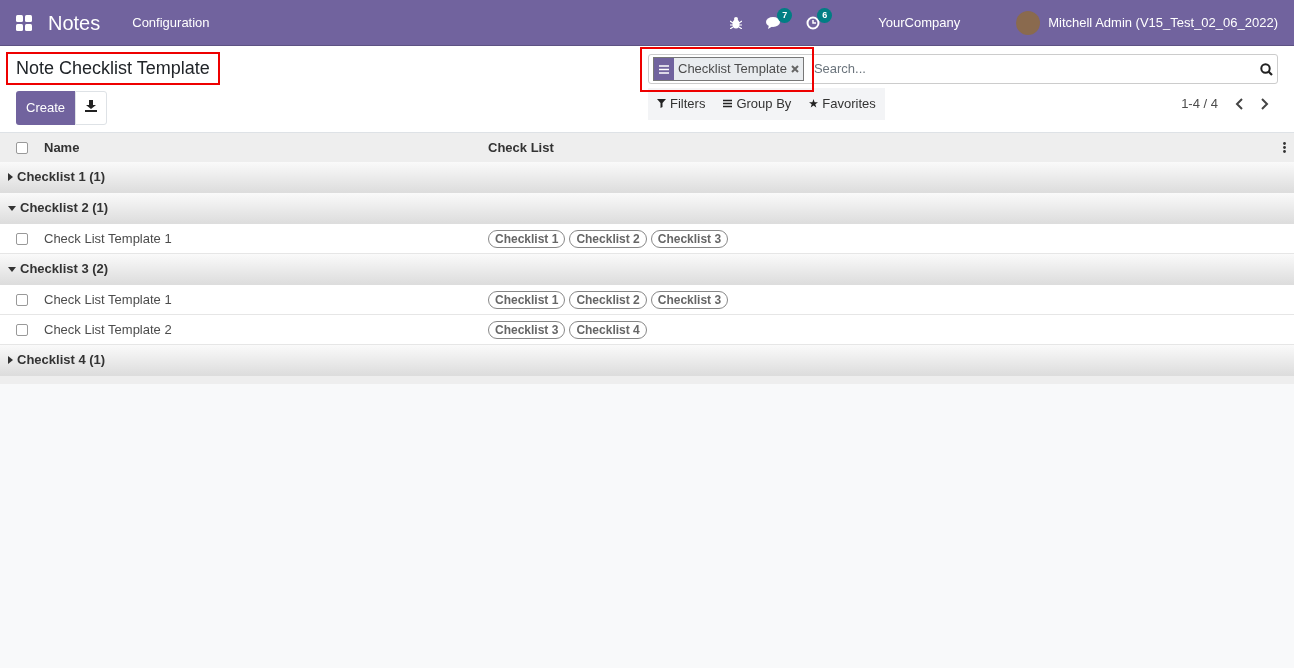 The width and height of the screenshot is (1294, 668). I want to click on group-row: Checklist 2 (1), so click(647, 208).